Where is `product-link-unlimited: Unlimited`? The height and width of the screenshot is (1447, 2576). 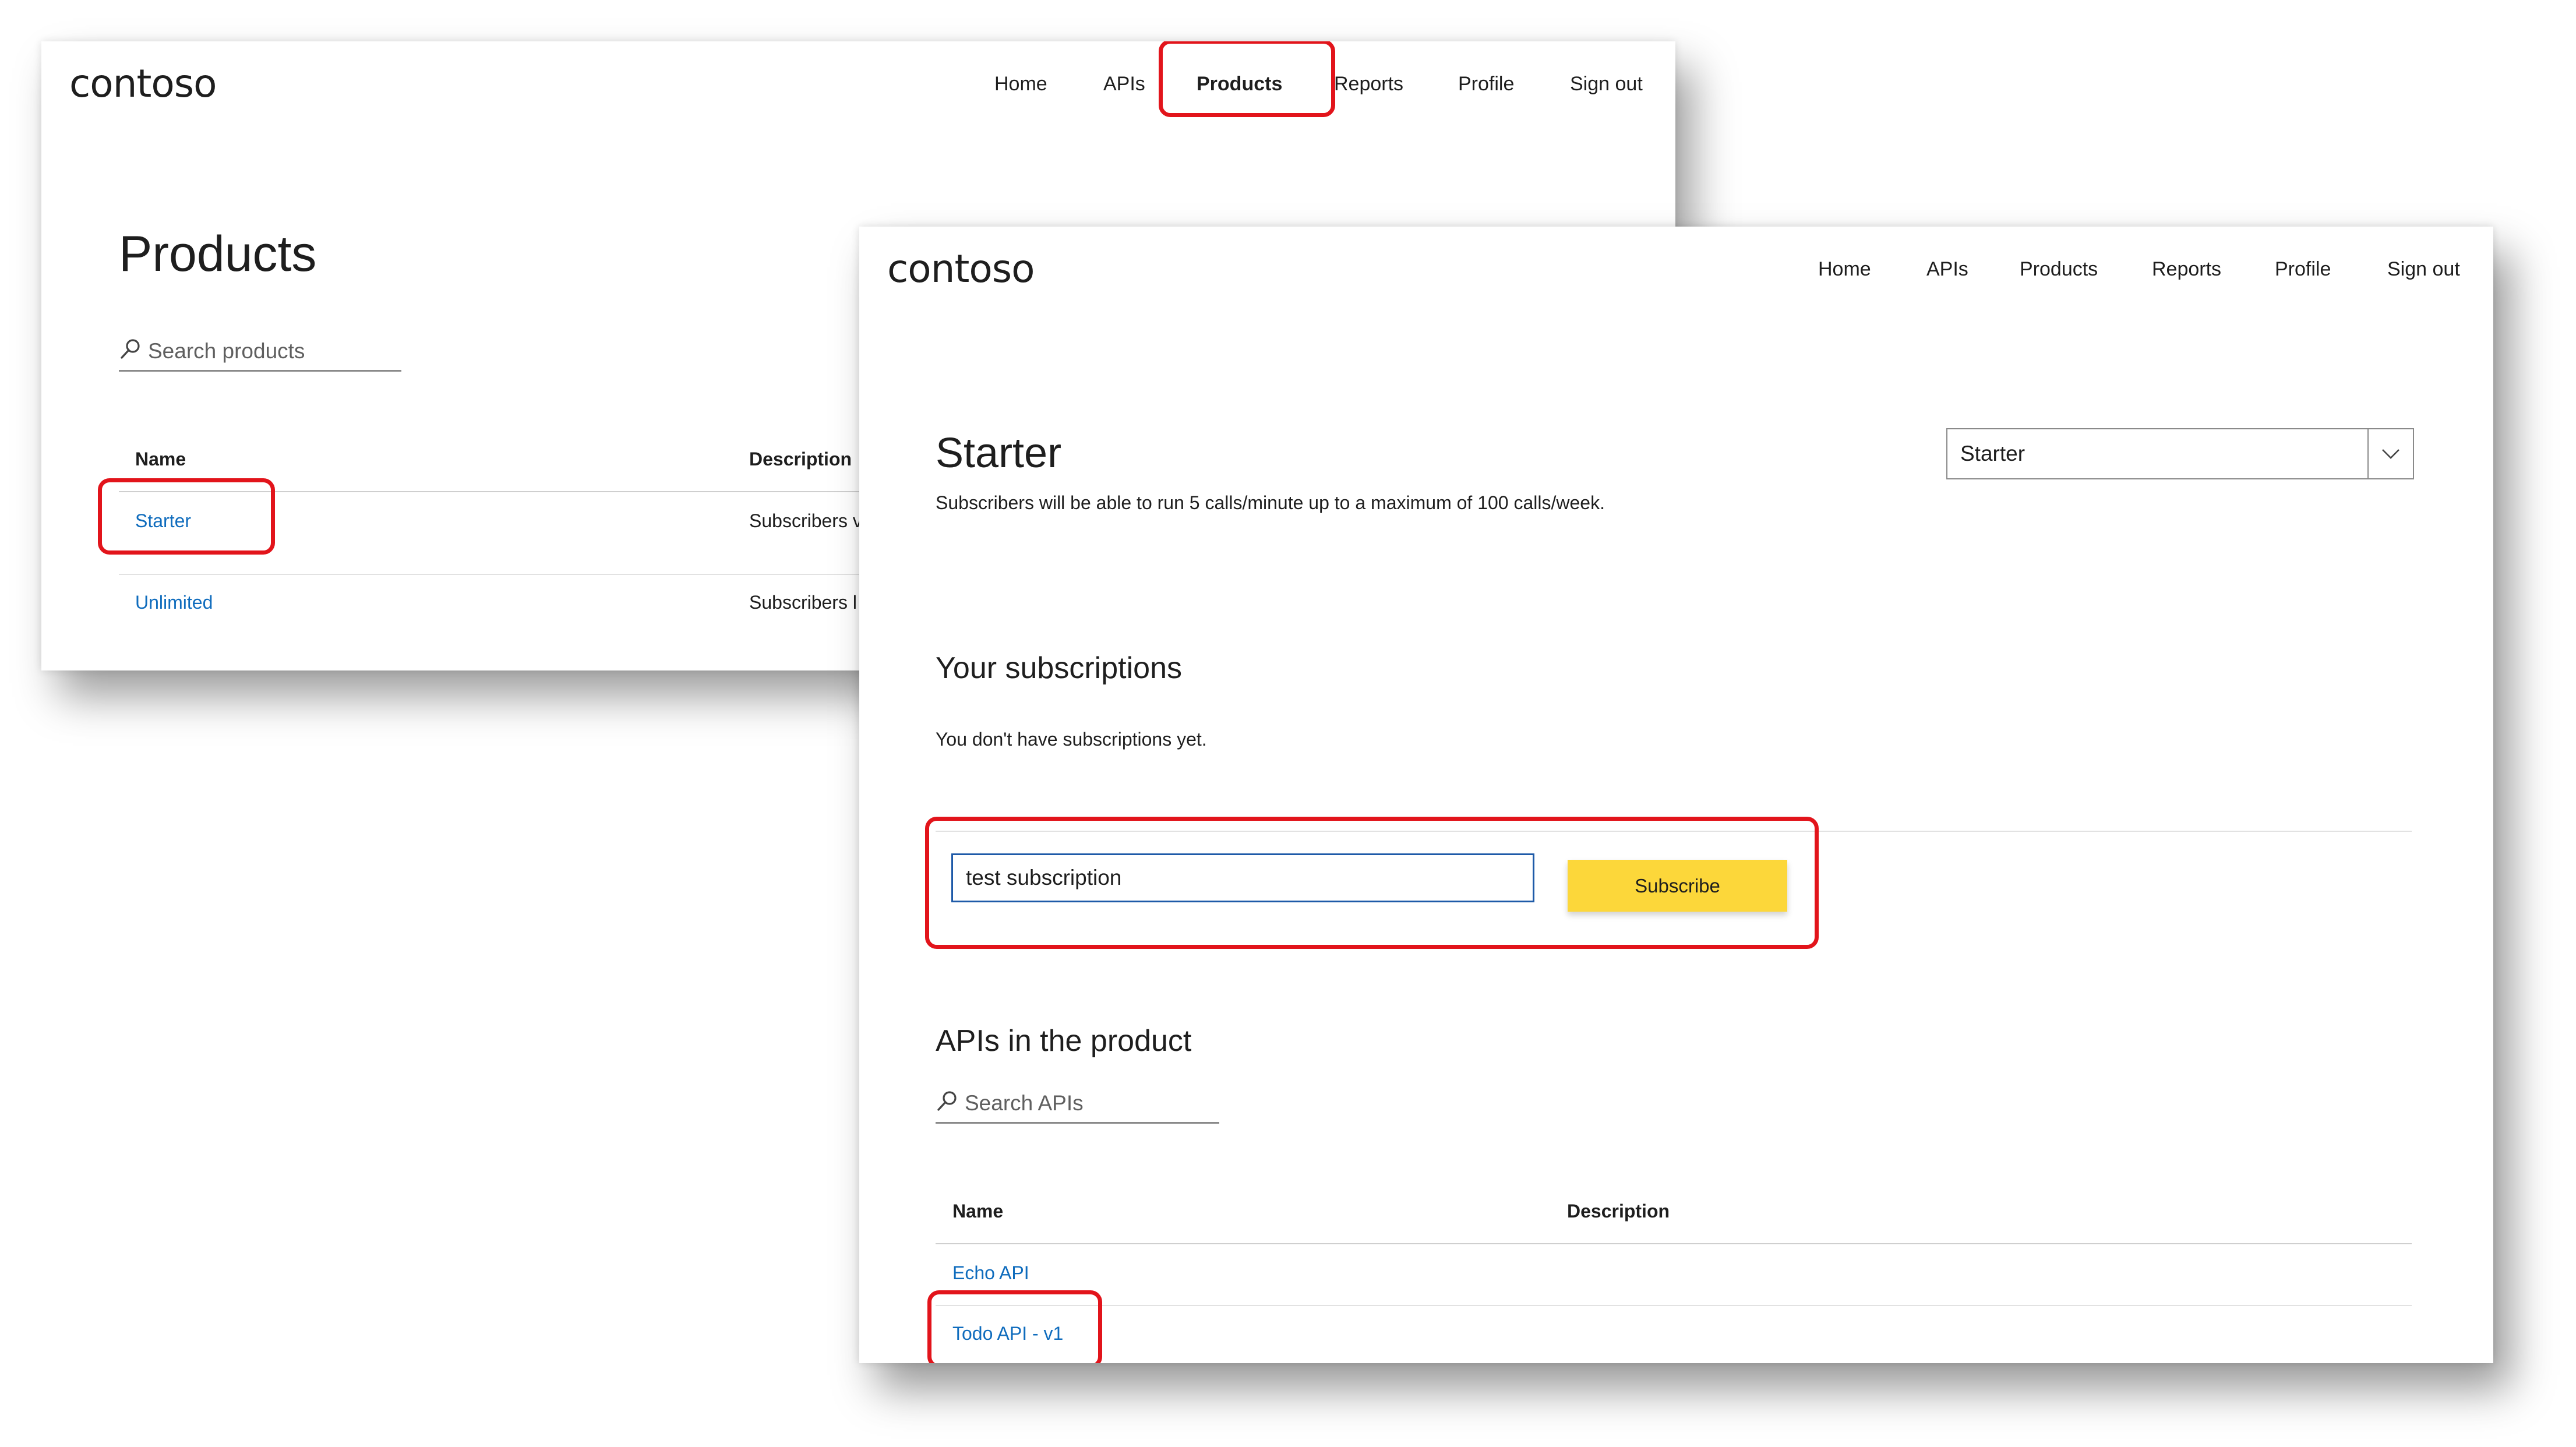 product-link-unlimited: Unlimited is located at coordinates (174, 602).